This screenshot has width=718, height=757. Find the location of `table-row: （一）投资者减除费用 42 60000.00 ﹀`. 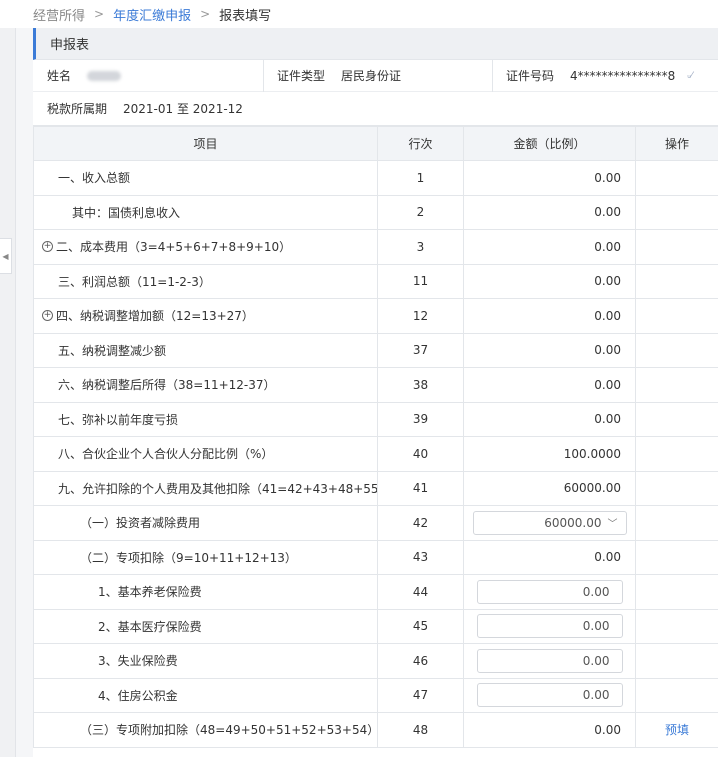

table-row: （一）投资者减除费用 42 60000.00 ﹀ is located at coordinates (375, 523).